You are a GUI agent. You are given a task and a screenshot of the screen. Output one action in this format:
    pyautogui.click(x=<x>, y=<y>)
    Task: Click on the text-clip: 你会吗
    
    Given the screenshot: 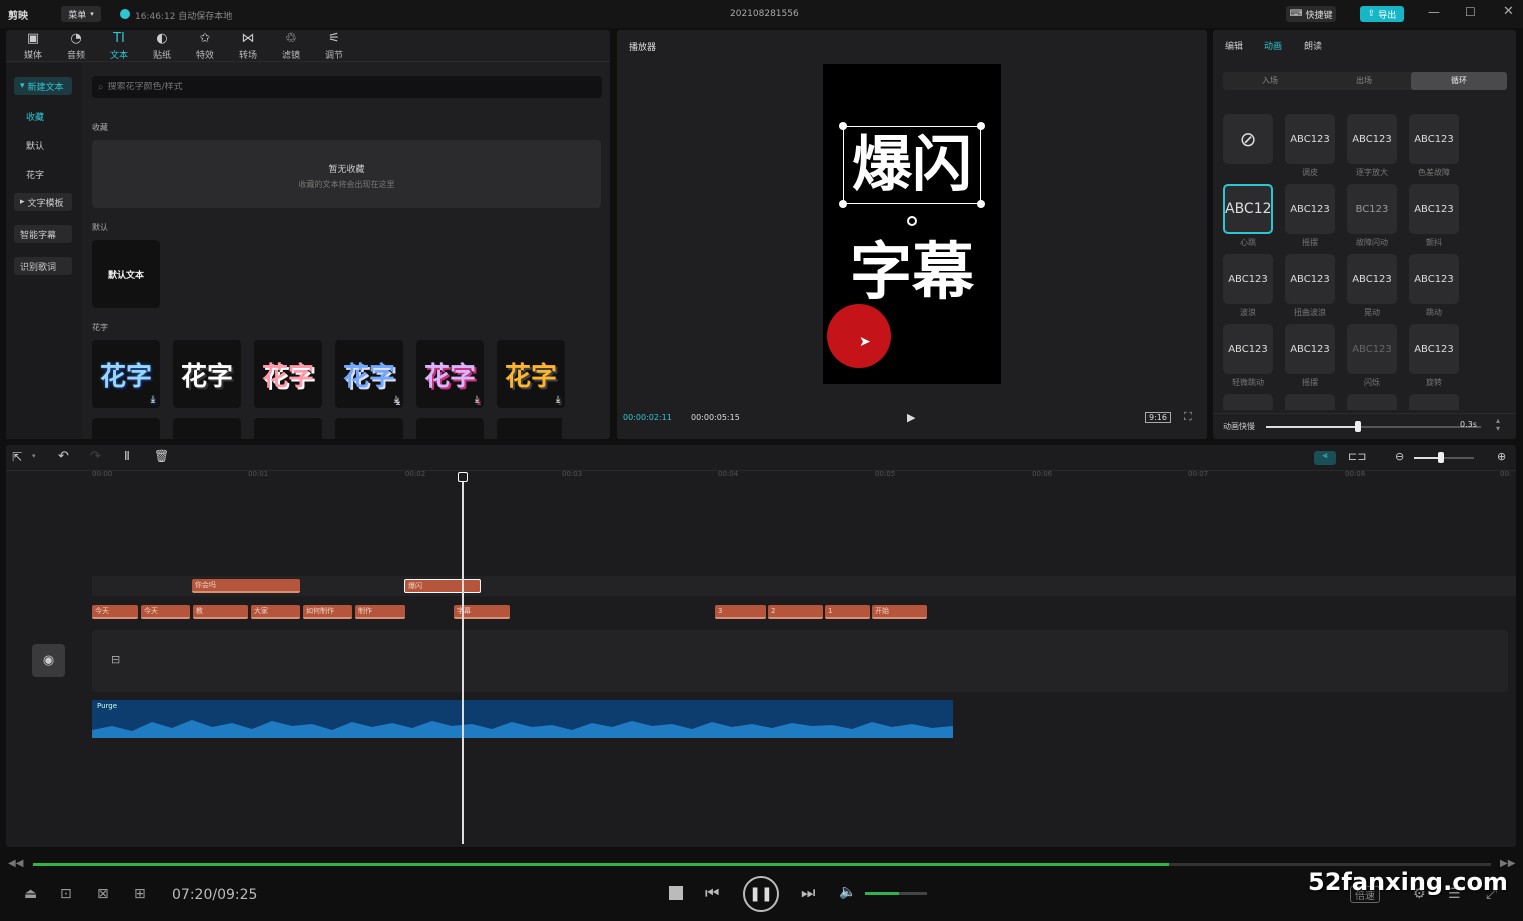 What is the action you would take?
    pyautogui.click(x=246, y=586)
    